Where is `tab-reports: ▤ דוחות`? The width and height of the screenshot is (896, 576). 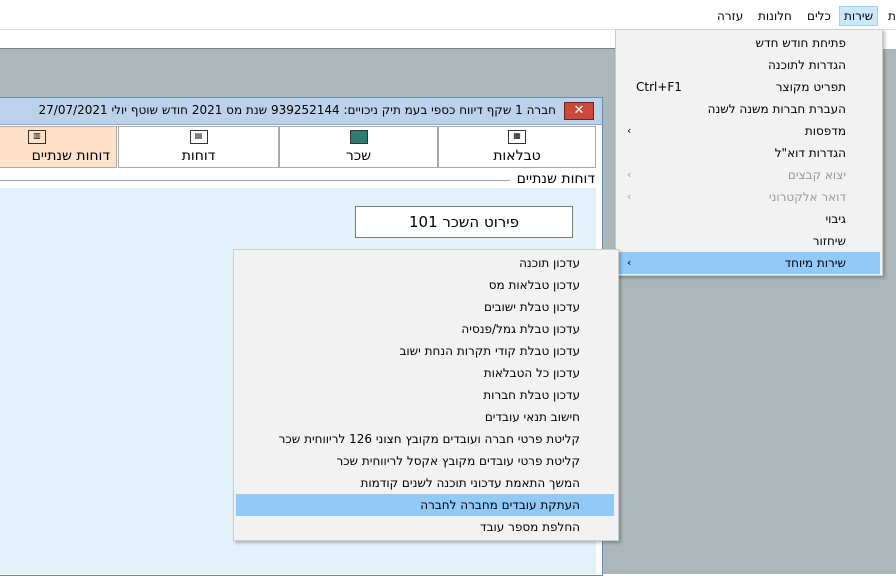
tab-reports: ▤ דוחות is located at coordinates (198, 147).